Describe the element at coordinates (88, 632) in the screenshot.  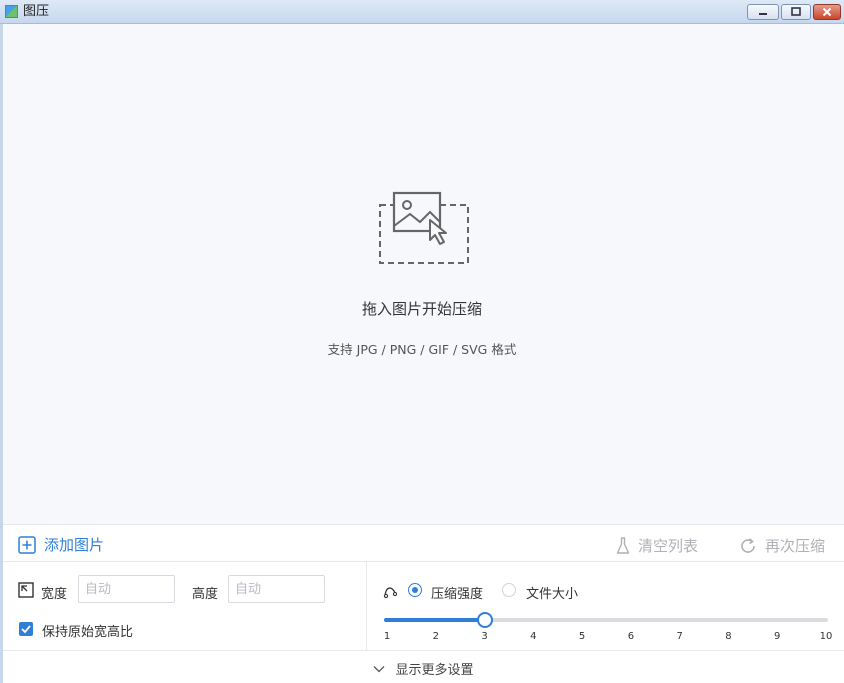
I see `keep-ratio-label: 保持原始宽高比` at that location.